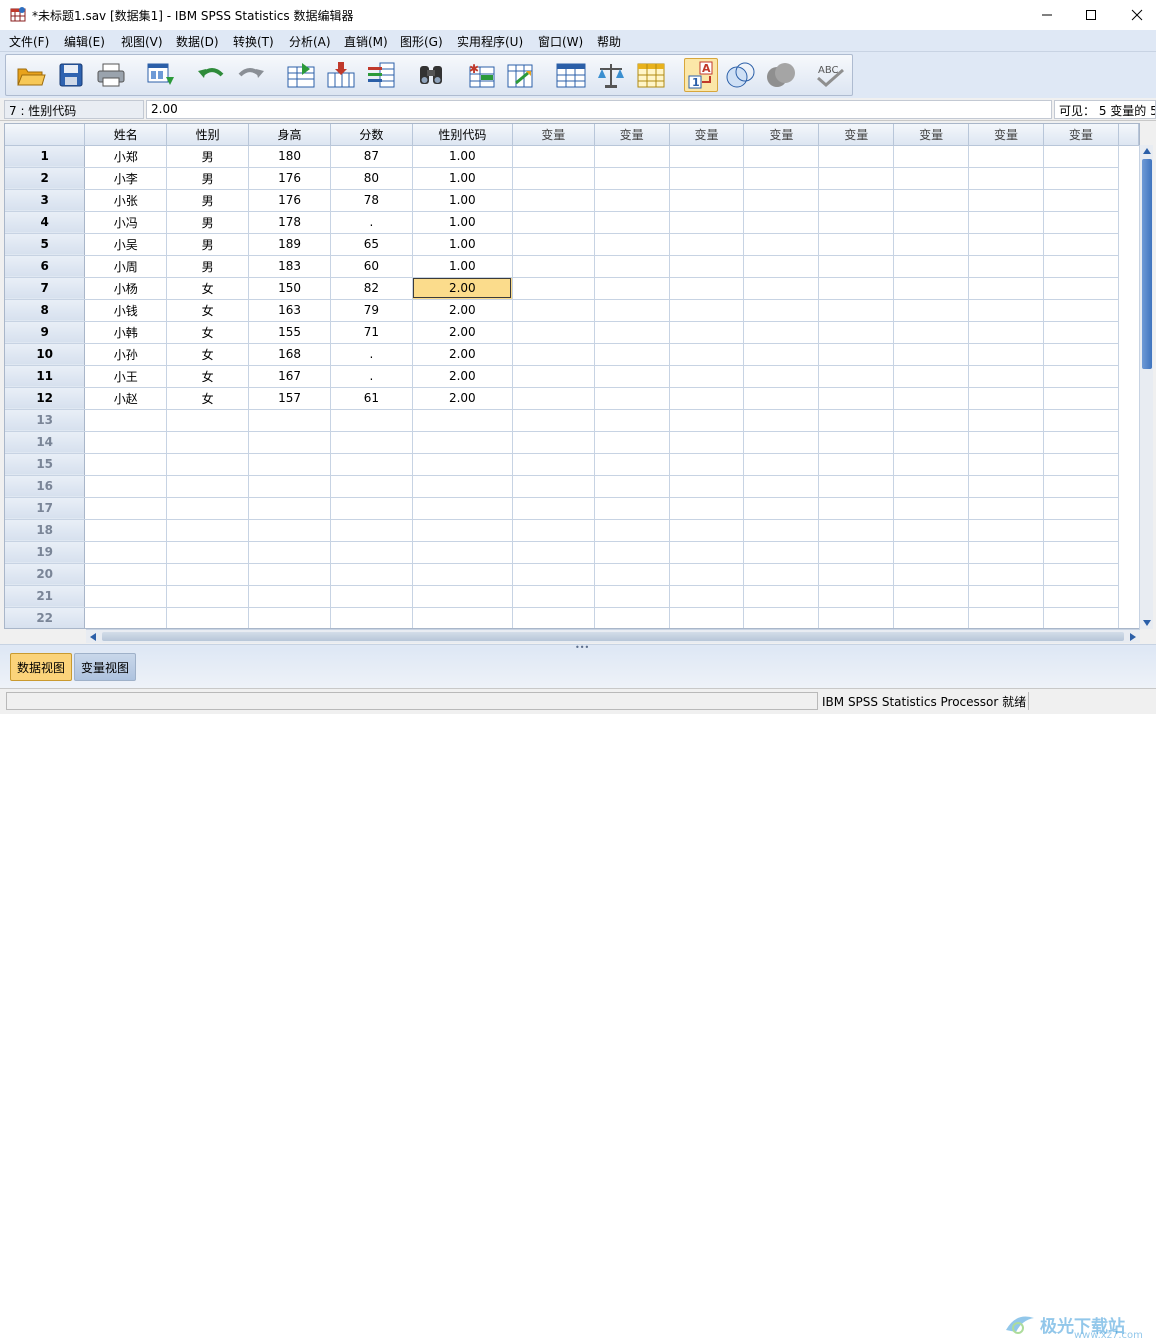  What do you see at coordinates (490, 41) in the screenshot?
I see `menu-utilities: 实用程序(U)` at bounding box center [490, 41].